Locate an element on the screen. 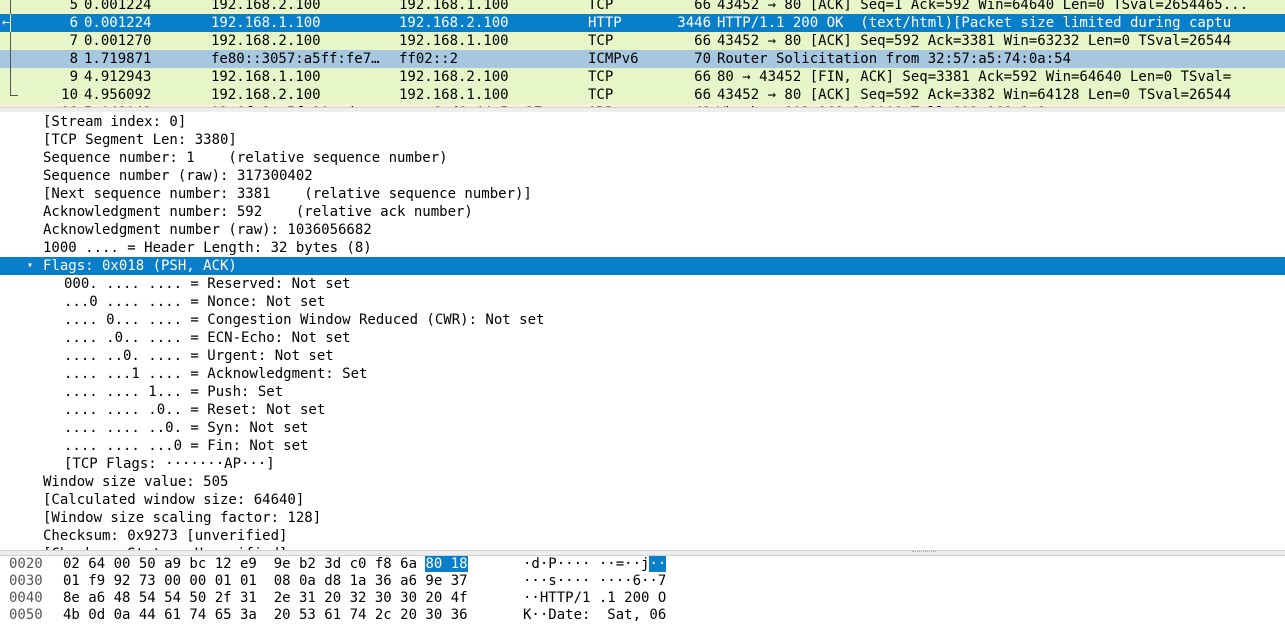 The height and width of the screenshot is (629, 1285). packet-no-cell: 7 is located at coordinates (73, 41).